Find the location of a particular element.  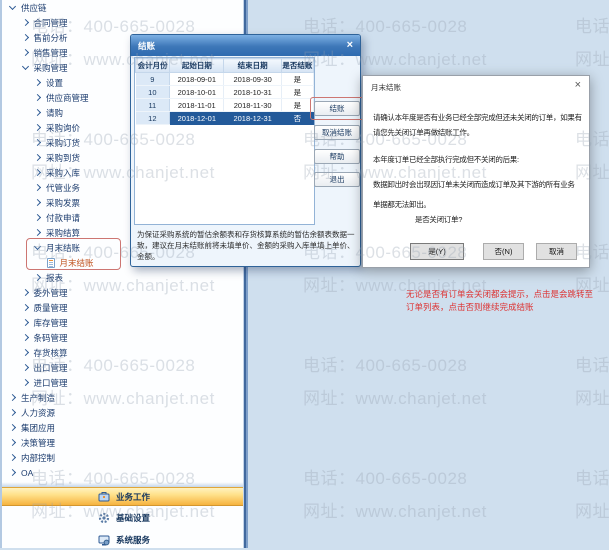

cancel-settle-button: 取消结账 is located at coordinates (337, 132).